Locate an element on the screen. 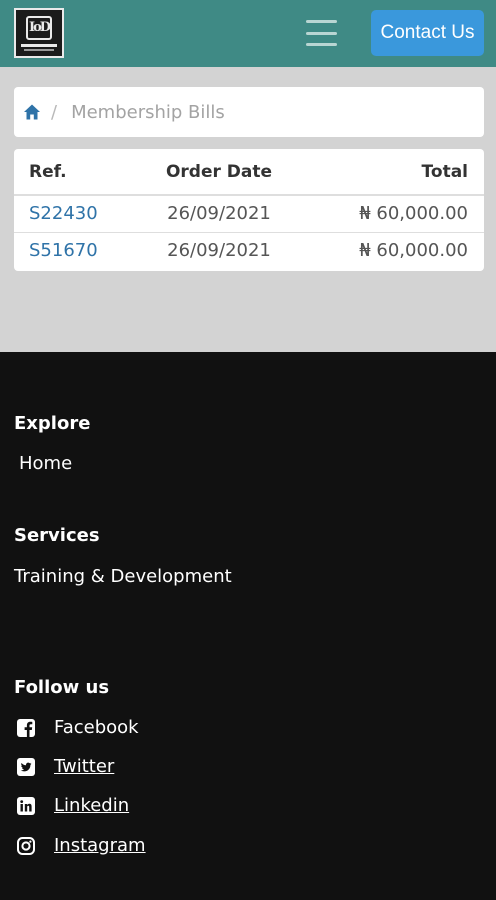 Image resolution: width=496 pixels, height=900 pixels. footer-heading-follow: Follow us is located at coordinates (62, 687).